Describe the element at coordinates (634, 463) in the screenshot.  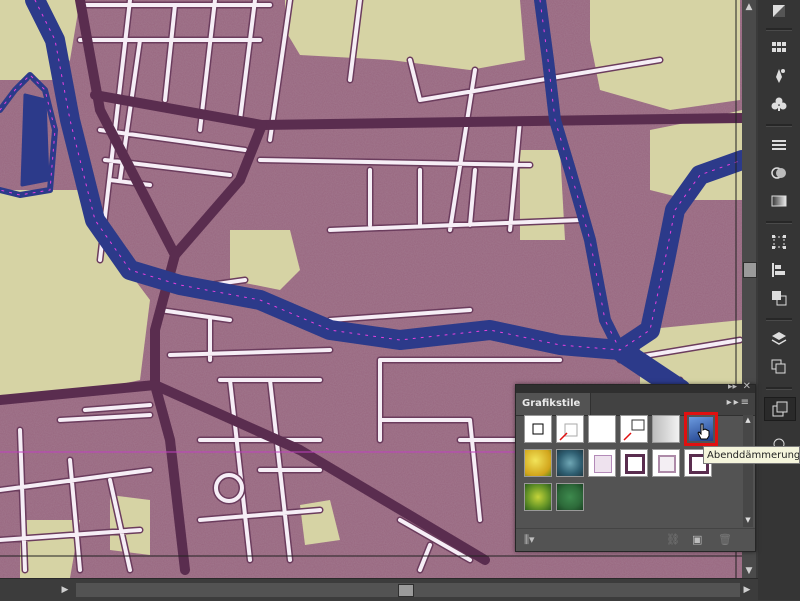
I see `swatch-dark-purple-frame` at that location.